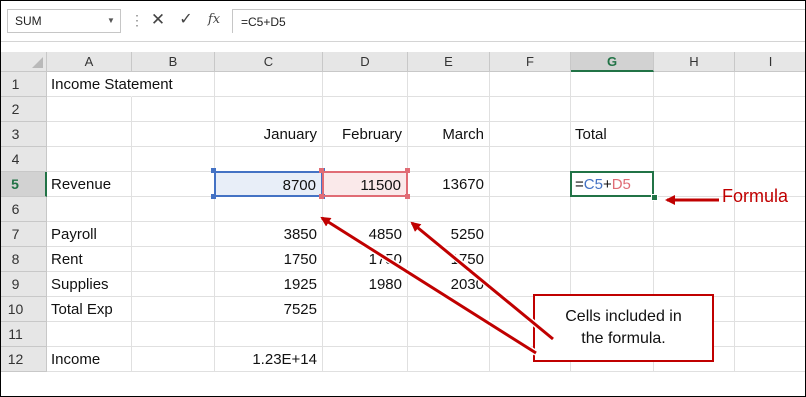 The width and height of the screenshot is (806, 397). Describe the element at coordinates (449, 109) in the screenshot. I see `cell-e2` at that location.